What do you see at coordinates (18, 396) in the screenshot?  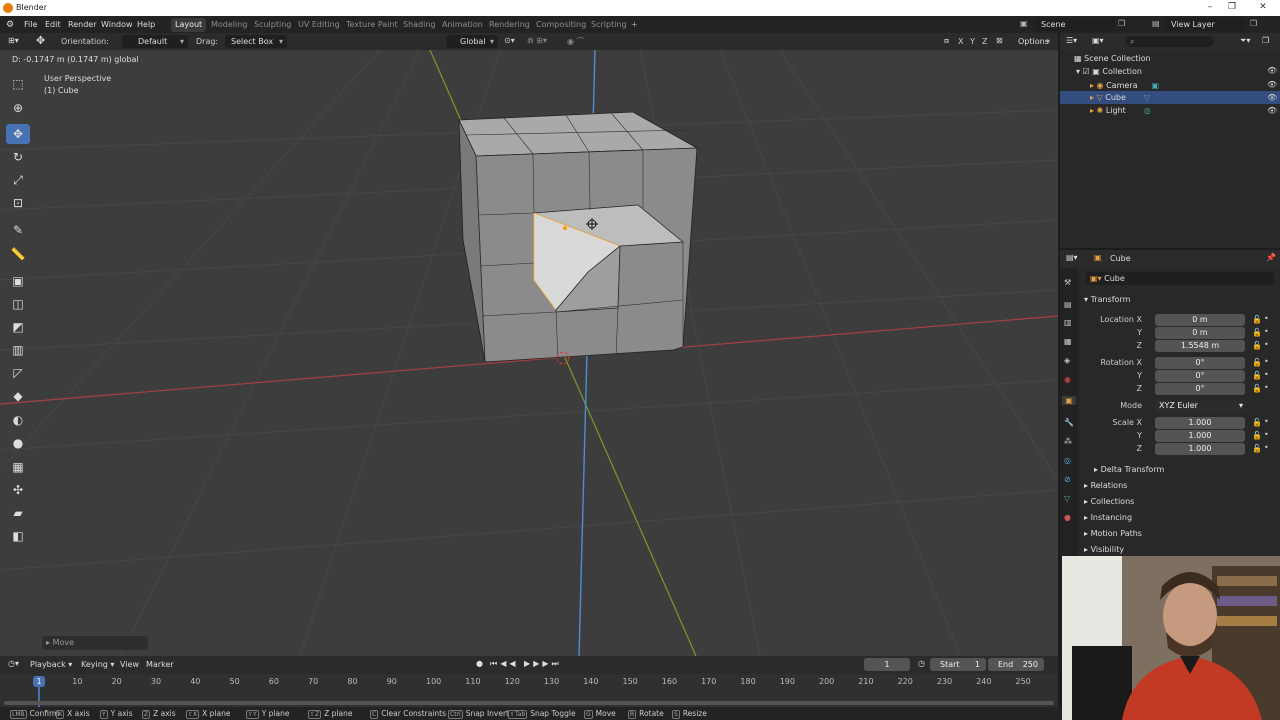 I see `poly-build-icon: ◆` at bounding box center [18, 396].